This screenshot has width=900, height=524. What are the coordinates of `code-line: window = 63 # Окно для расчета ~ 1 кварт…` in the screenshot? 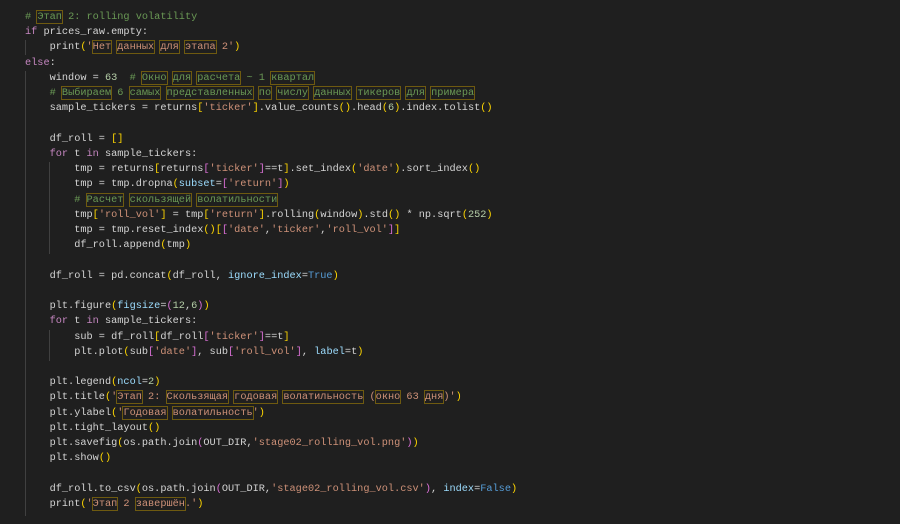 It's located at (271, 78).